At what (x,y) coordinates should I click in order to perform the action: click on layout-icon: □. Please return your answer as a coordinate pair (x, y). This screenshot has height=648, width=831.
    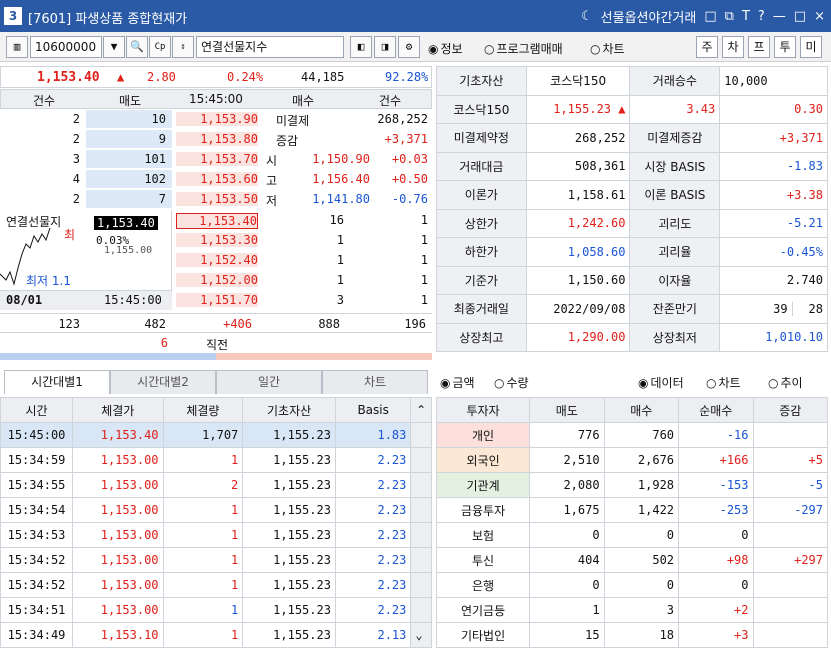
    Looking at the image, I should click on (710, 16).